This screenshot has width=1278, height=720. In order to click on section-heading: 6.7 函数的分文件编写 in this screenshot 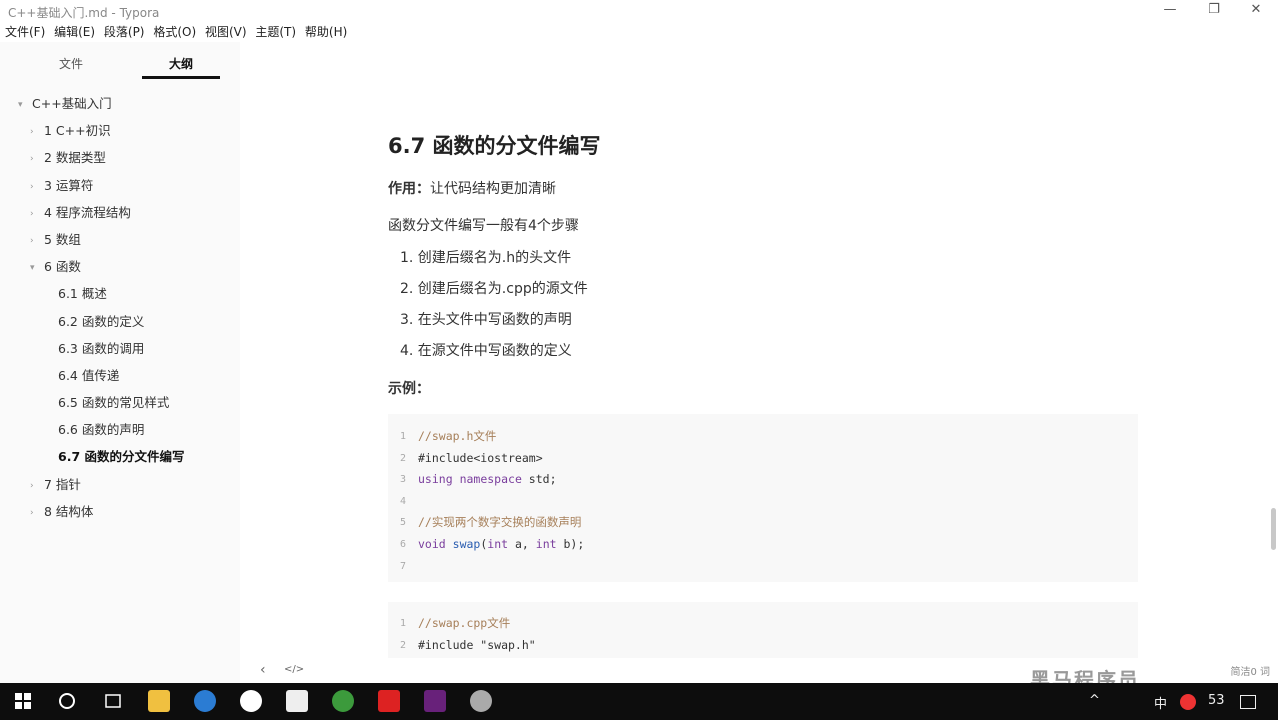, I will do `click(494, 146)`.